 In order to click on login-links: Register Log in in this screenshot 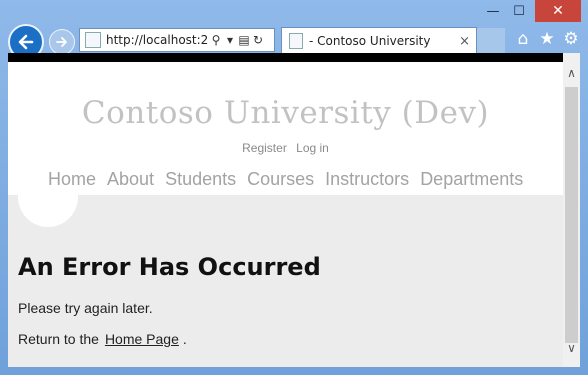, I will do `click(285, 148)`.